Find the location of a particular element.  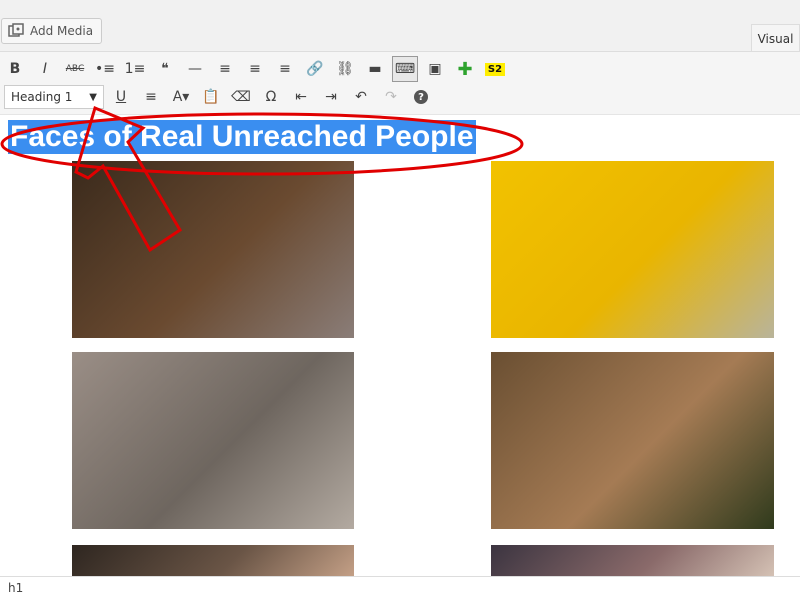

special-character-icon: Ω is located at coordinates (271, 97).